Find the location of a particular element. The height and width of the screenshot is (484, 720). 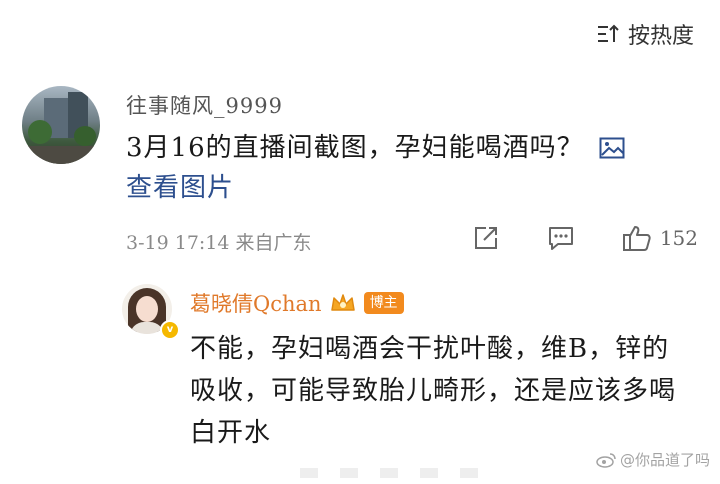

like-button: 152 is located at coordinates (660, 238).